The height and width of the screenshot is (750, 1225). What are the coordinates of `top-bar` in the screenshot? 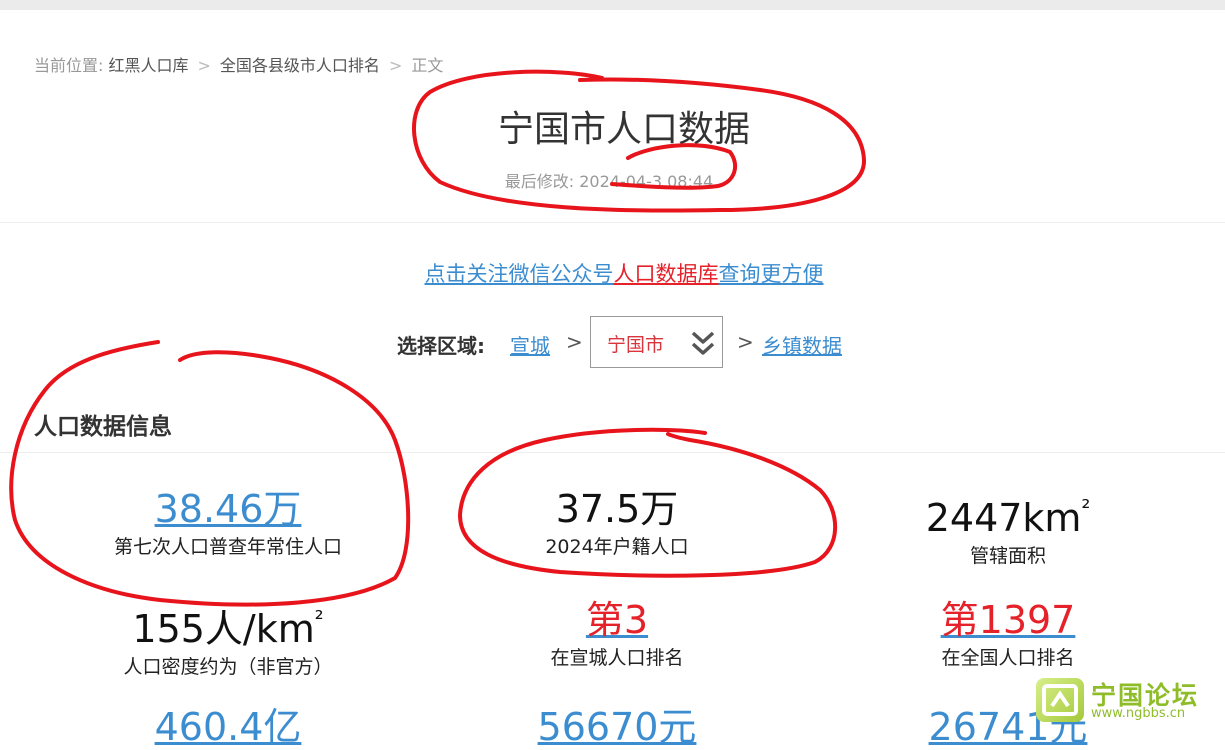 It's located at (612, 5).